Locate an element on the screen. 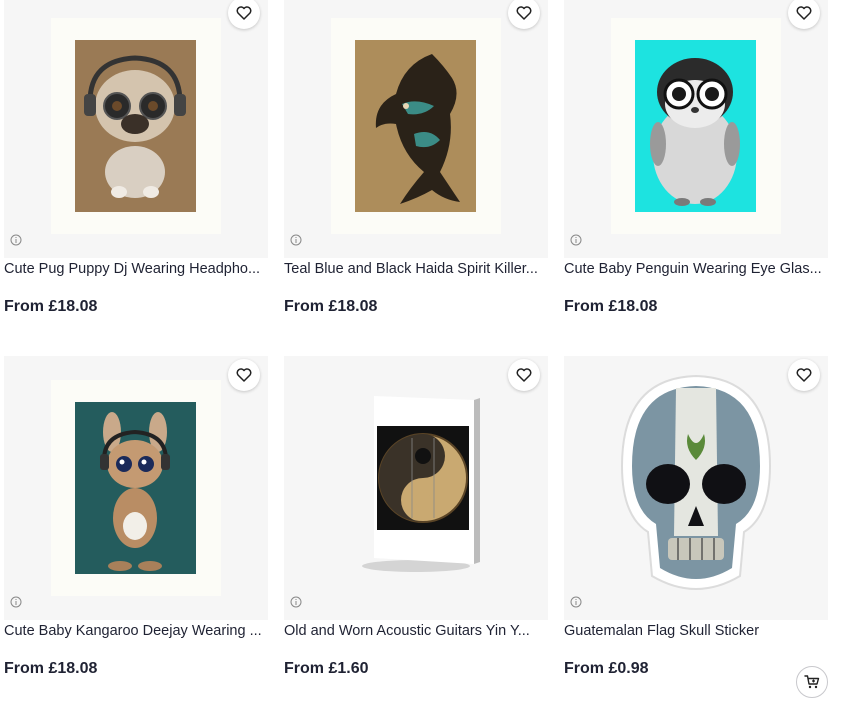 Image resolution: width=851 pixels, height=701 pixels. product-price: From £0.98 is located at coordinates (606, 668).